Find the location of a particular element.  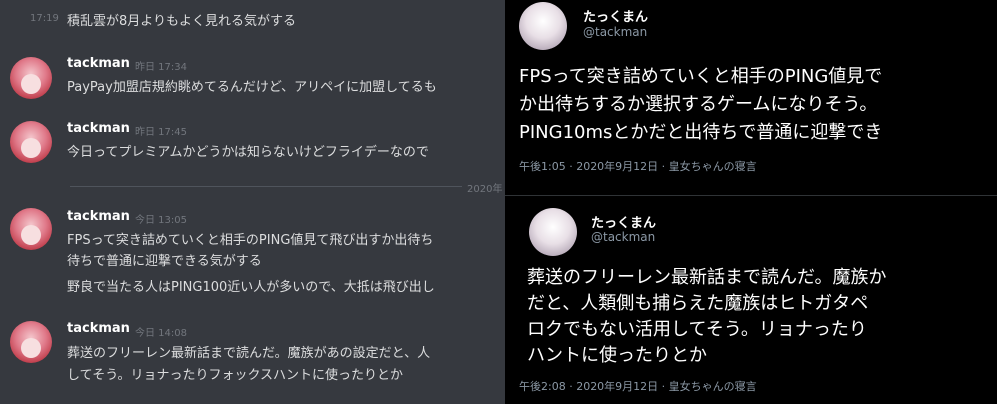

date-divider-line is located at coordinates (266, 186).